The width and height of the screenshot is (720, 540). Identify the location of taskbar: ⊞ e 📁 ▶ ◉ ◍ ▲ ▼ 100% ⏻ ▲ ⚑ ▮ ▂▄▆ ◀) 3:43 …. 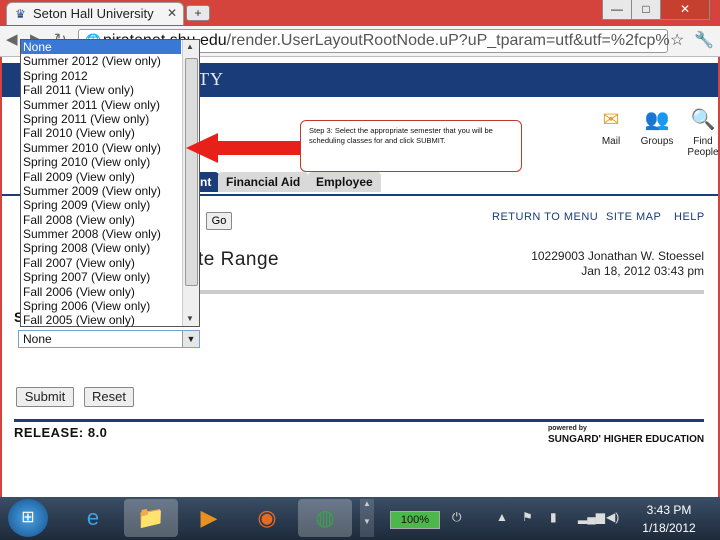
(360, 518).